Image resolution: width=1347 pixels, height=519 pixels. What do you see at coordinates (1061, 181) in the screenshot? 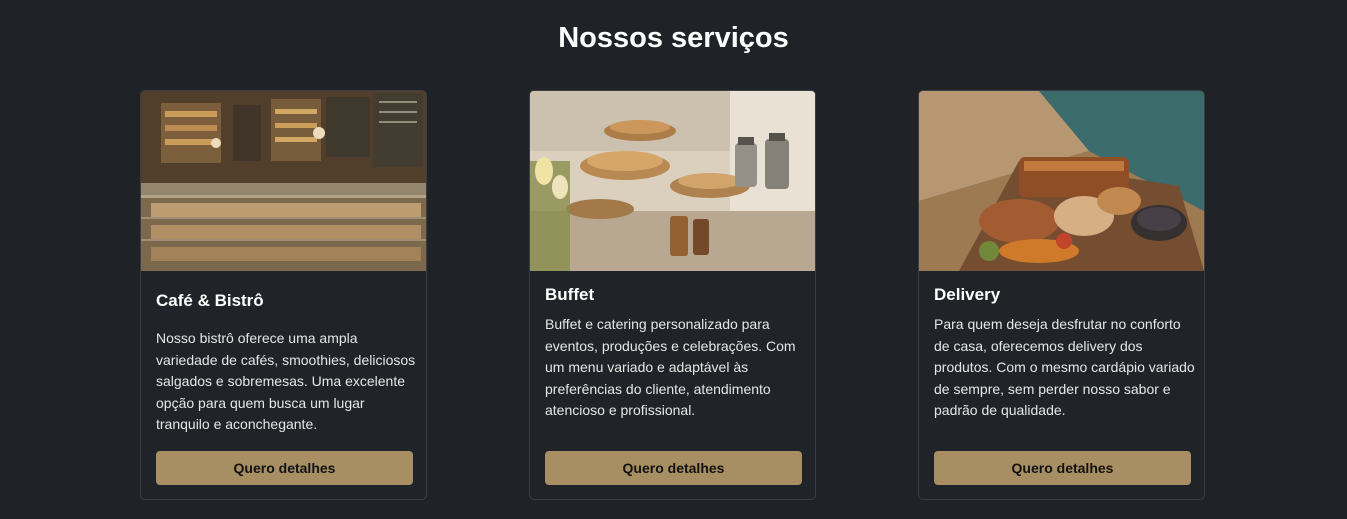
I see `delivery-box-image` at bounding box center [1061, 181].